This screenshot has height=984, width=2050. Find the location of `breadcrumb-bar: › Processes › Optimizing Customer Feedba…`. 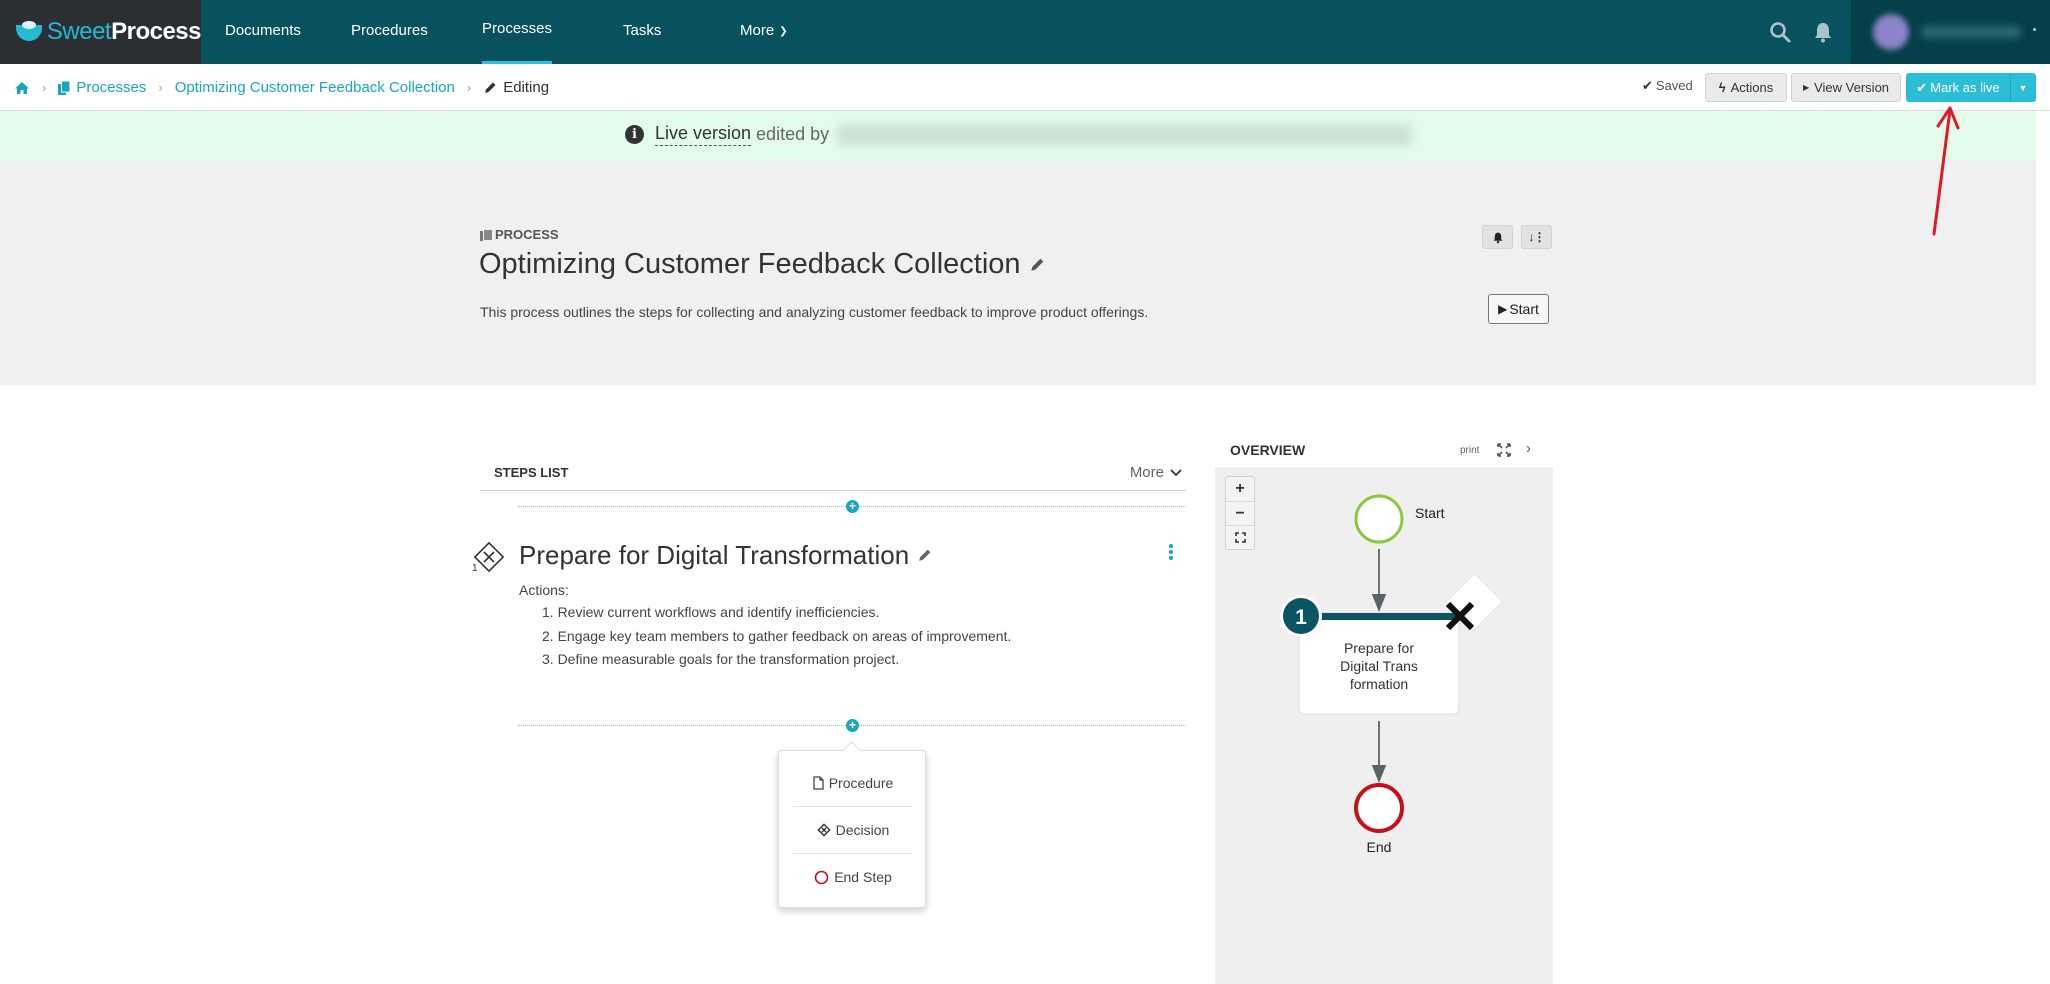

breadcrumb-bar: › Processes › Optimizing Customer Feedba… is located at coordinates (1025, 87).